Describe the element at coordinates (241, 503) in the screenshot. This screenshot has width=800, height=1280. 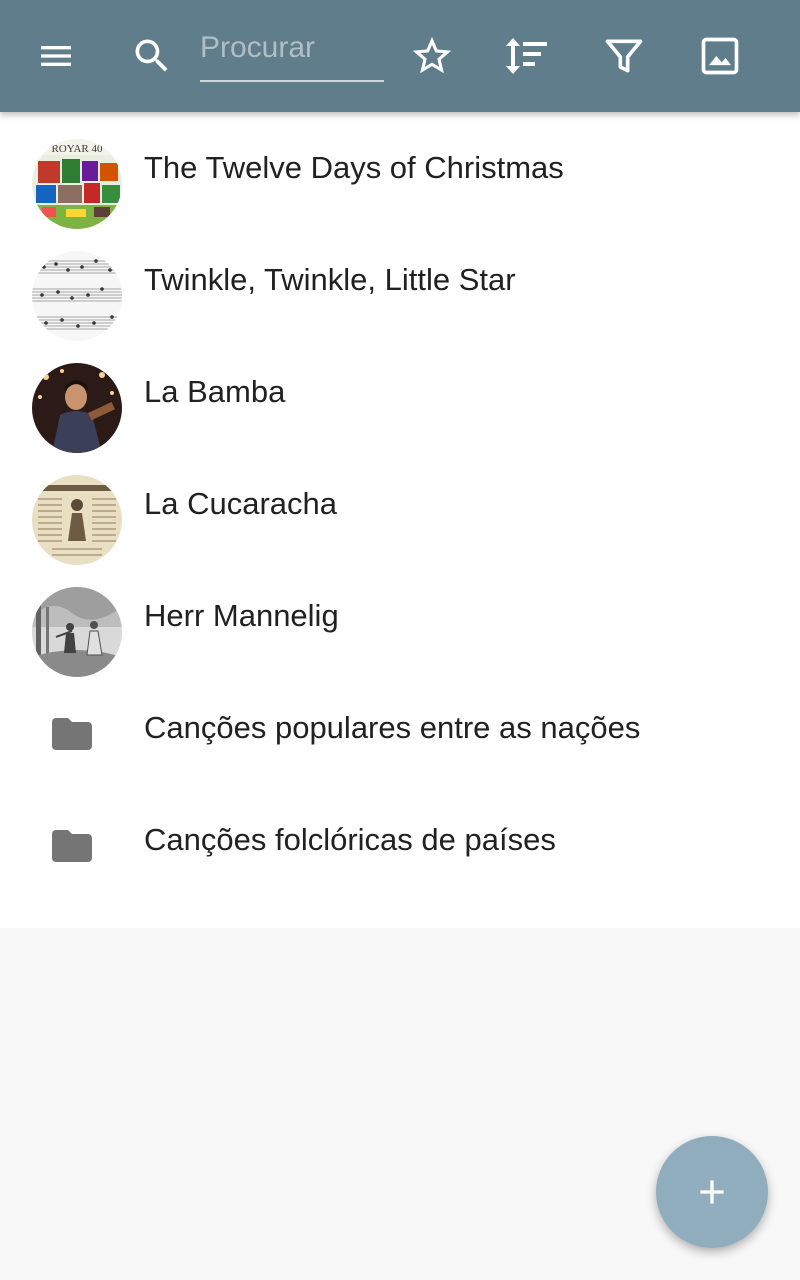
I see `list-item-title: La Cucaracha` at that location.